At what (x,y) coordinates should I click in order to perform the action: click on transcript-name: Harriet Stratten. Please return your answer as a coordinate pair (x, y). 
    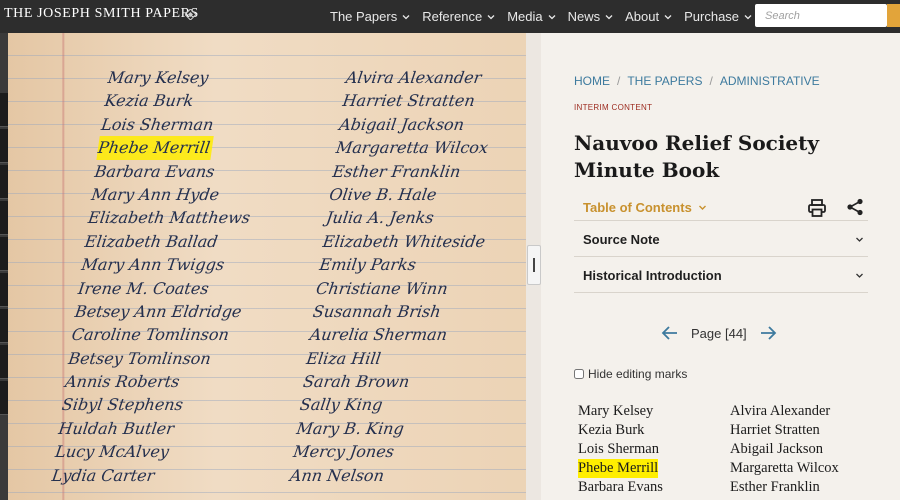
    Looking at the image, I should click on (775, 430).